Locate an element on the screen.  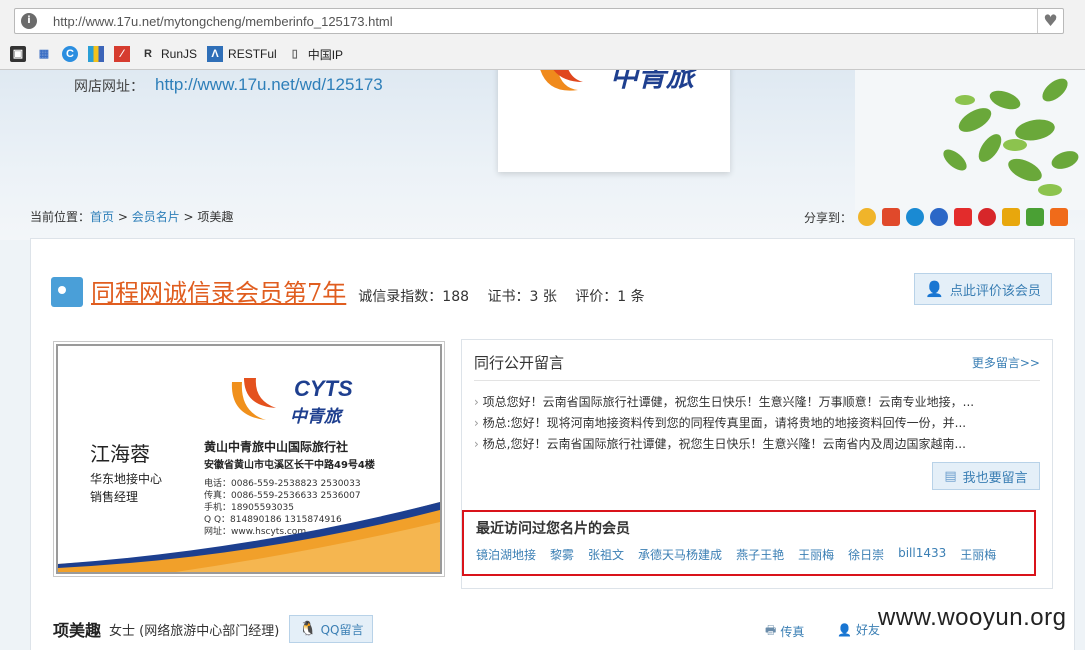
member-year-title: 同程网诚信录会员第7年 is located at coordinates (218, 290).